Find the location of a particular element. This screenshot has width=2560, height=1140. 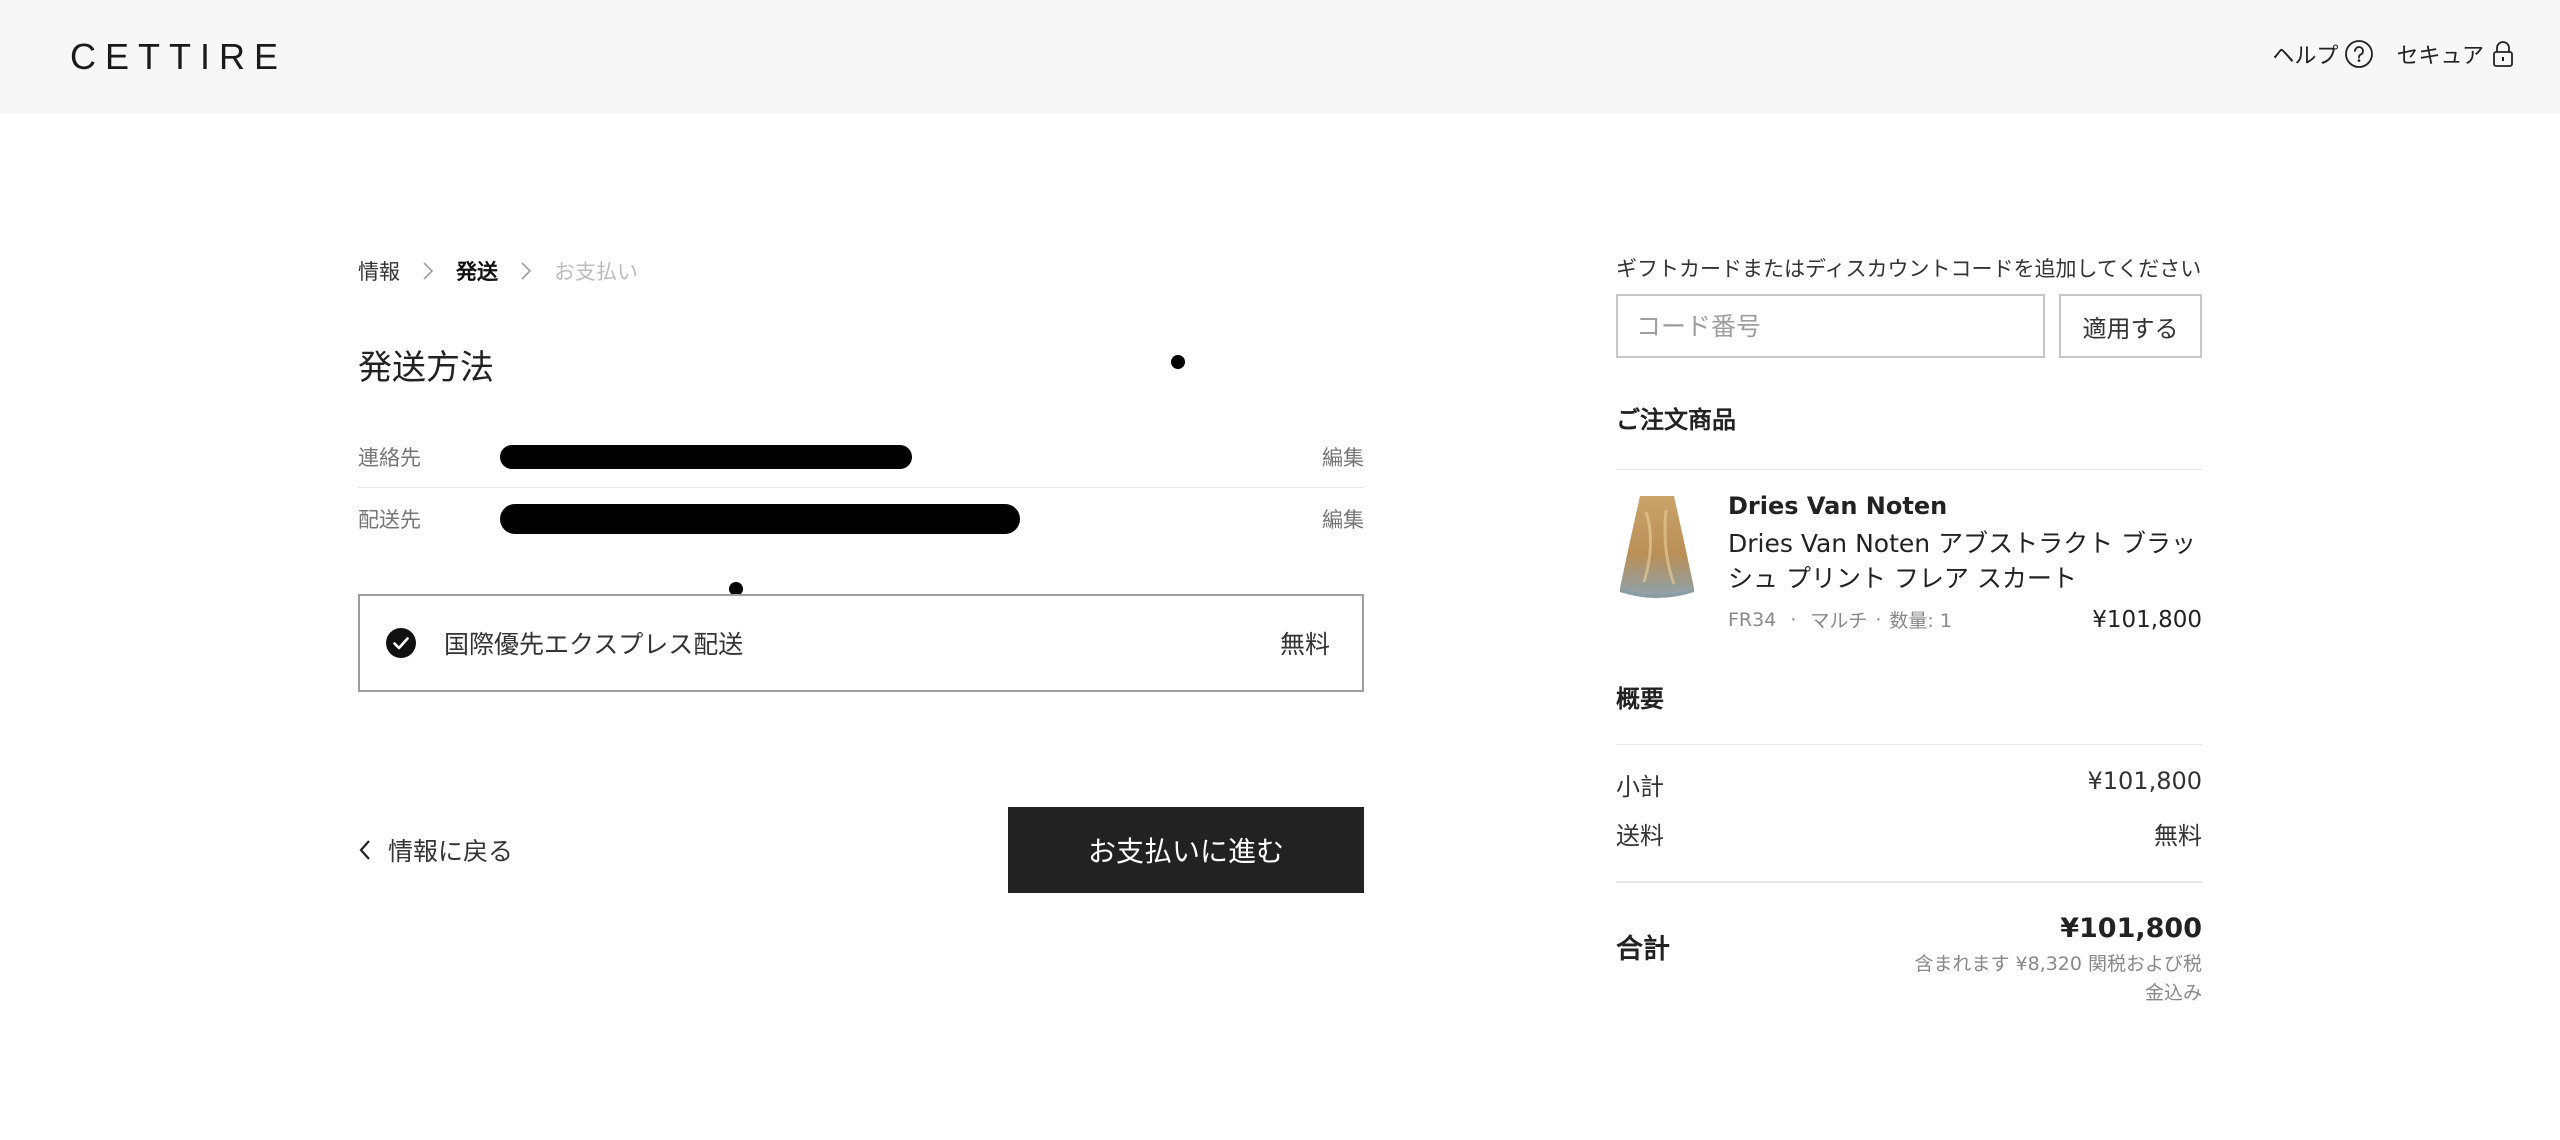

total-row: 合計 ¥101,800 含まれます ¥8,320 関税および税金込み is located at coordinates (1909, 960).